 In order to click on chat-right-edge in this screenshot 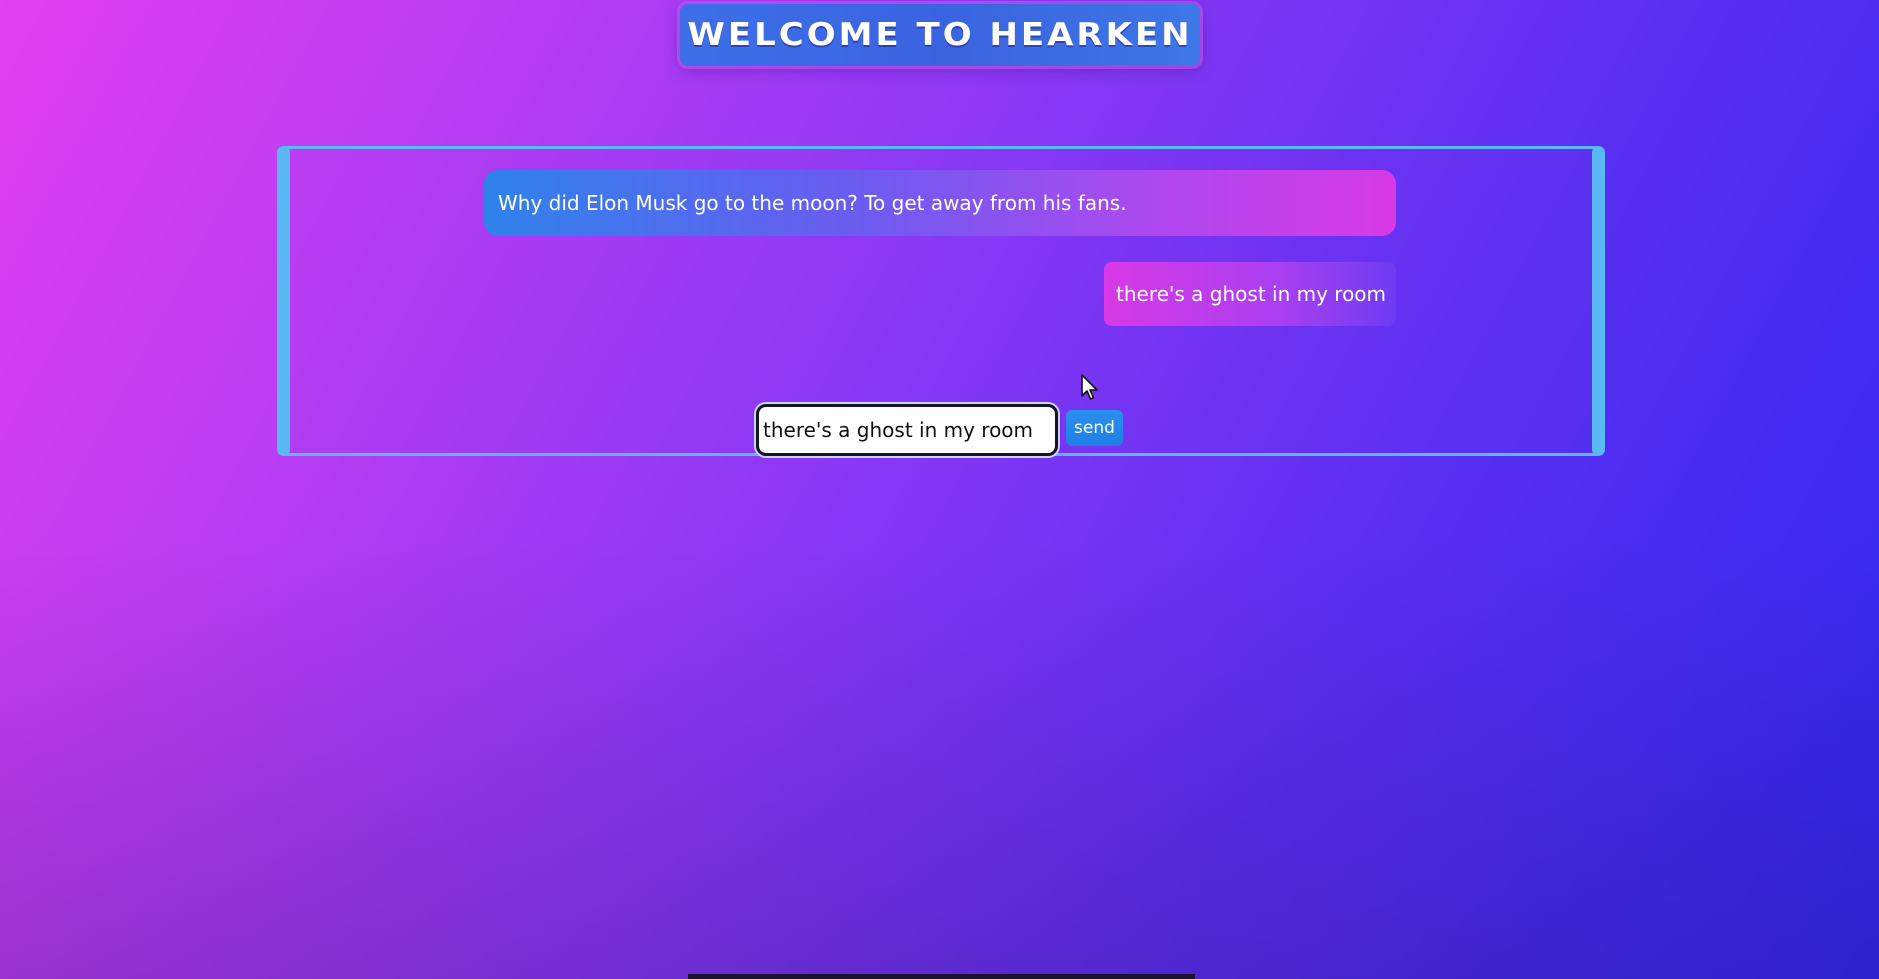, I will do `click(1598, 301)`.